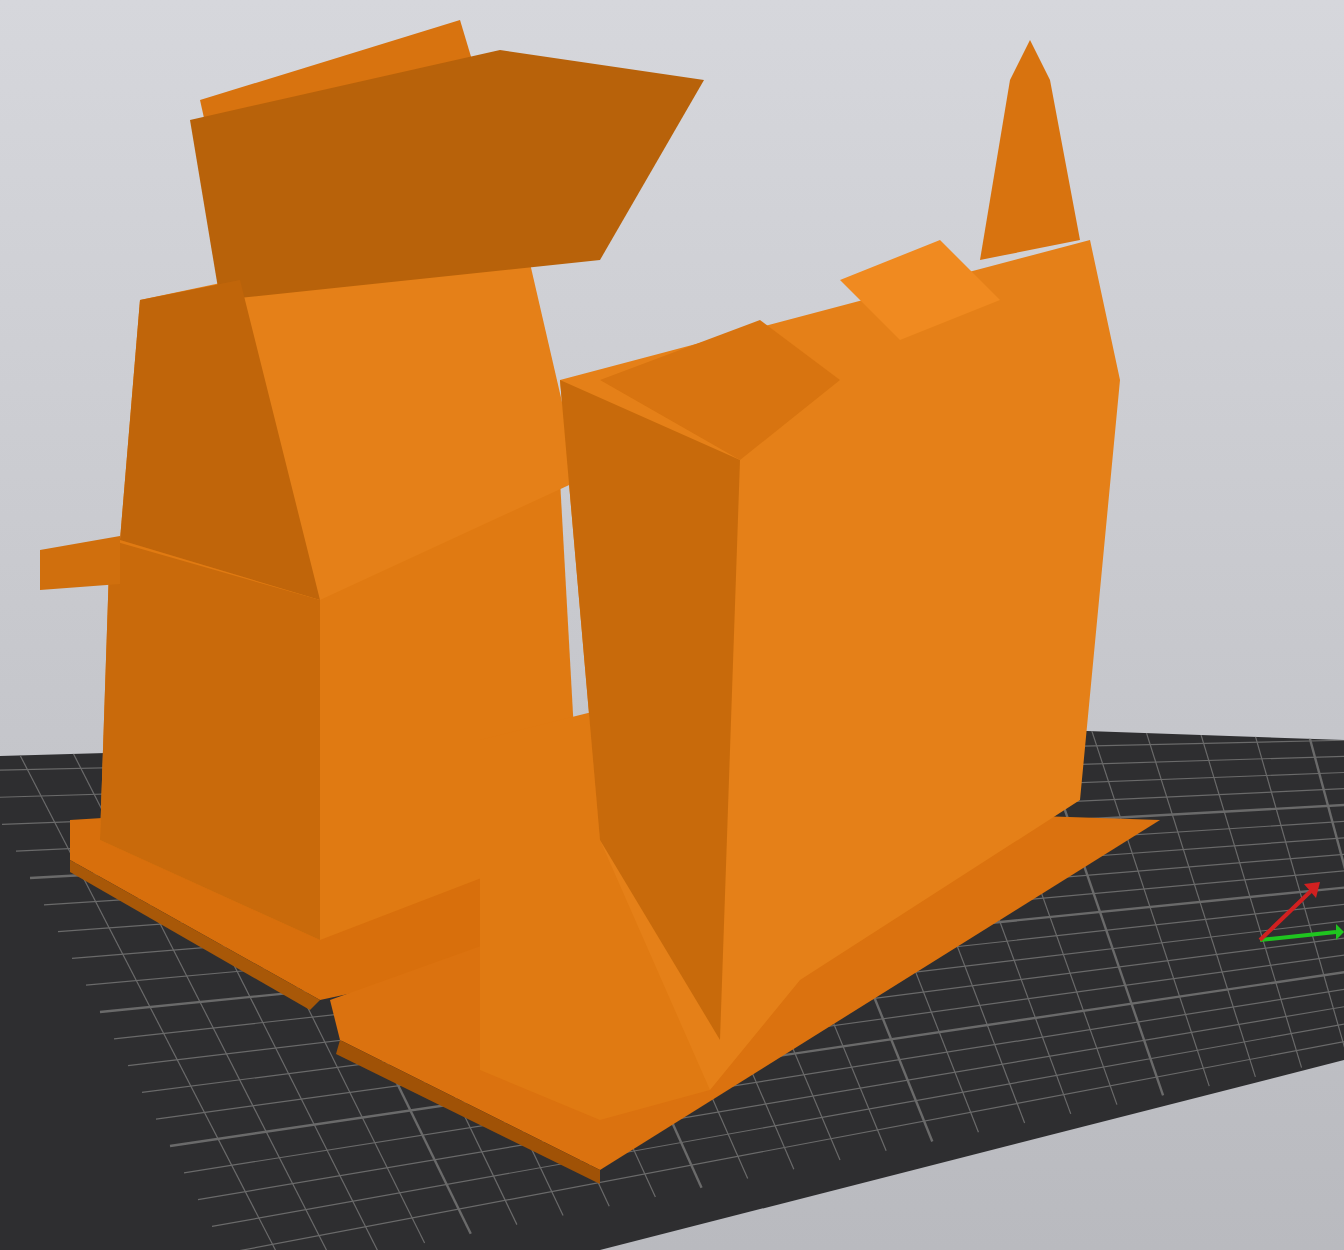 This screenshot has height=1250, width=1344. What do you see at coordinates (1301, 912) in the screenshot?
I see `axis-arrows-icon` at bounding box center [1301, 912].